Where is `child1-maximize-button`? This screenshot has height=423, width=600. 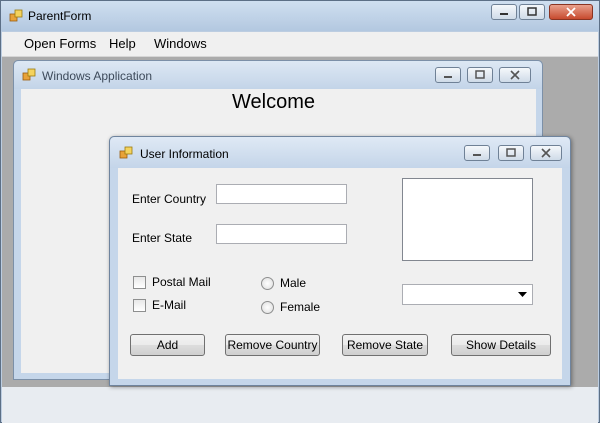
child1-maximize-button is located at coordinates (480, 75).